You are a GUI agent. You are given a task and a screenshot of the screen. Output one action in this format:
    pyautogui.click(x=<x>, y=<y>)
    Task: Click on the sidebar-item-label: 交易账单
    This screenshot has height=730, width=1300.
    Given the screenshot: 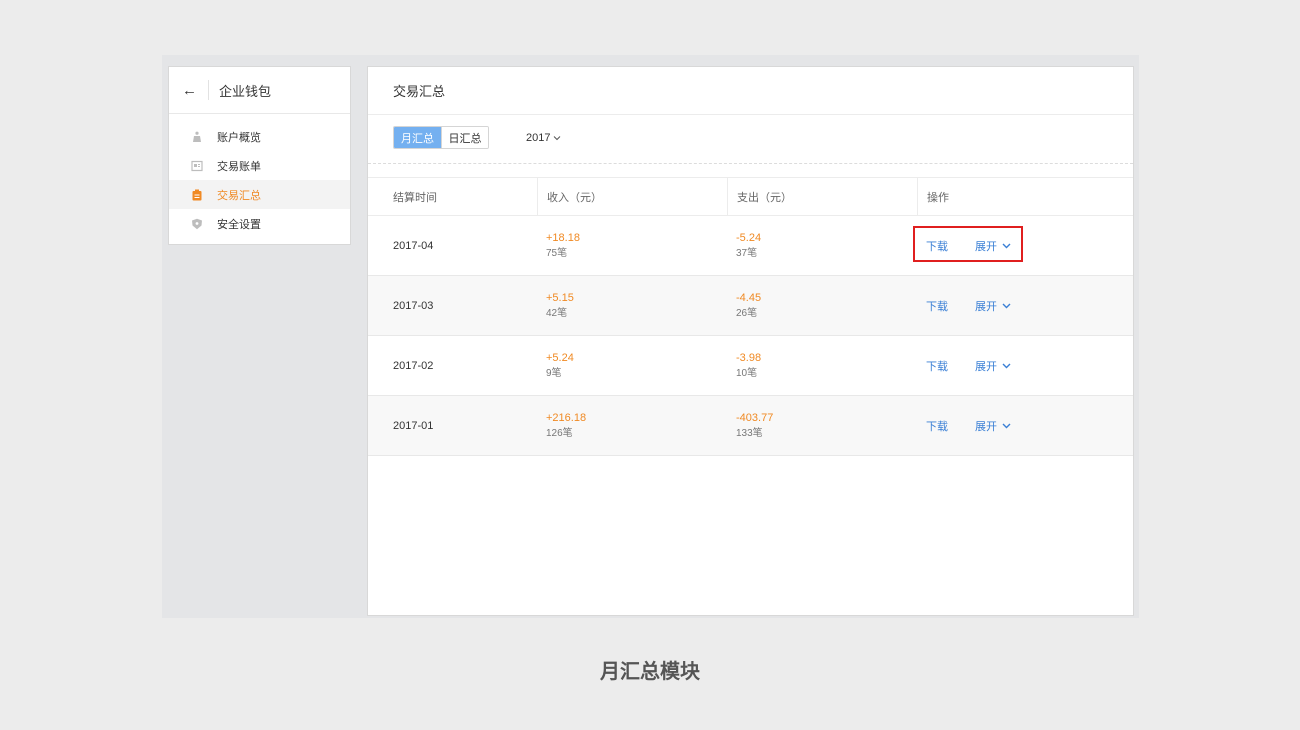 What is the action you would take?
    pyautogui.click(x=239, y=166)
    